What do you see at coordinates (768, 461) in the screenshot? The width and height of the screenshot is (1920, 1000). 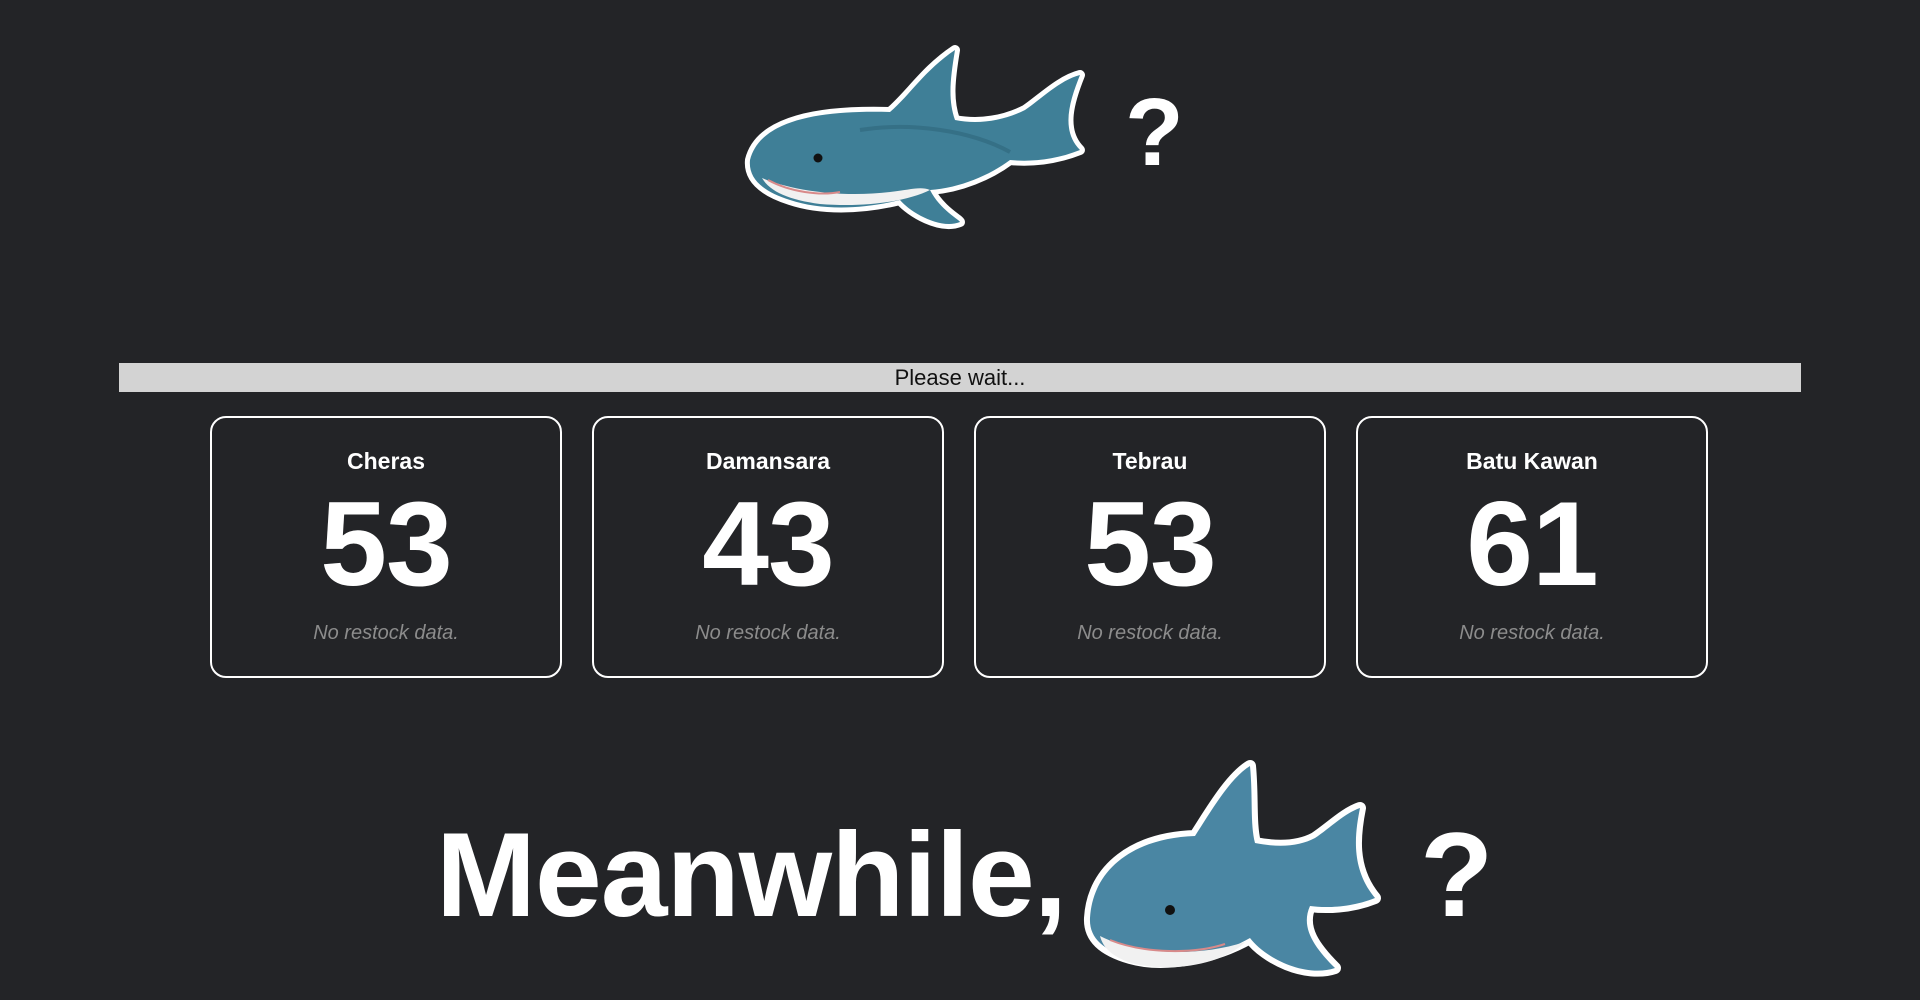 I see `store-name: Damansara` at bounding box center [768, 461].